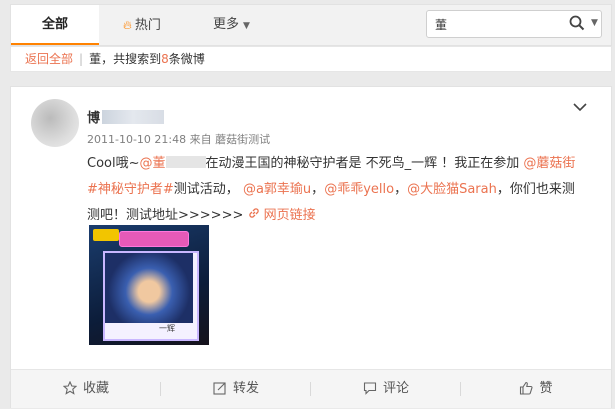  I want to click on favorite-label: 收藏, so click(95, 388).